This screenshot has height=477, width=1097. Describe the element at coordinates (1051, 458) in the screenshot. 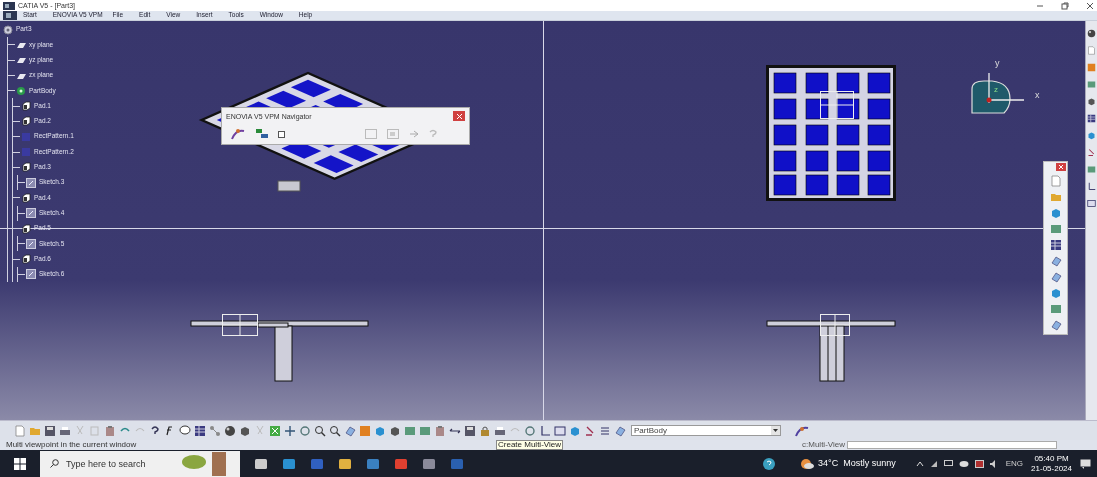

I see `clock-time: 05:40 PM` at that location.